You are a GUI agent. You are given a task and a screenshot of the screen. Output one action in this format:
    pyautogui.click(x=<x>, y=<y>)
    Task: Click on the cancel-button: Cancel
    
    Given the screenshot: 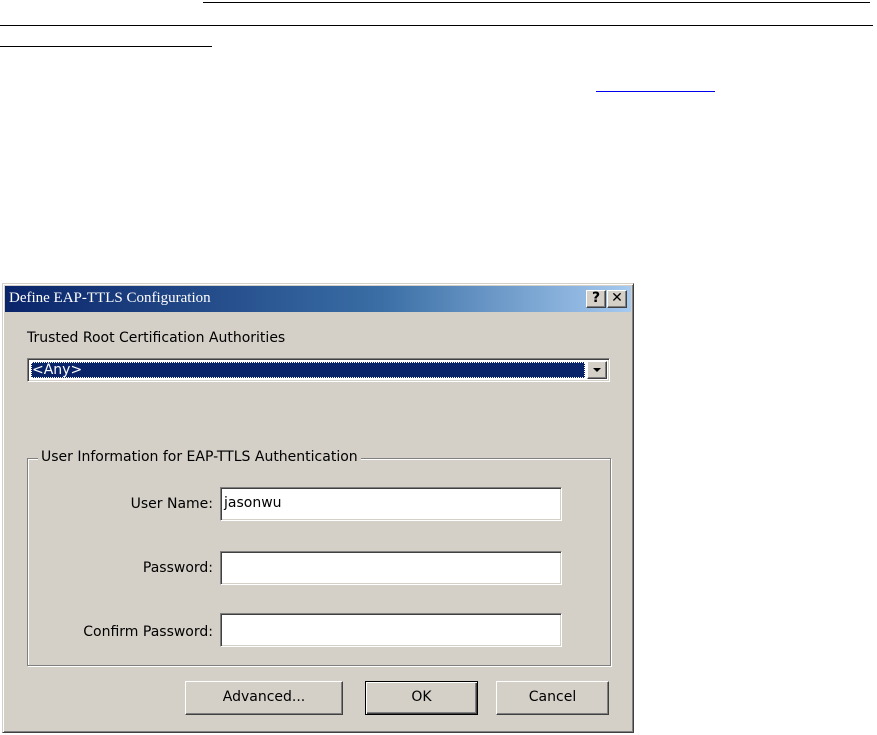 What is the action you would take?
    pyautogui.click(x=552, y=698)
    